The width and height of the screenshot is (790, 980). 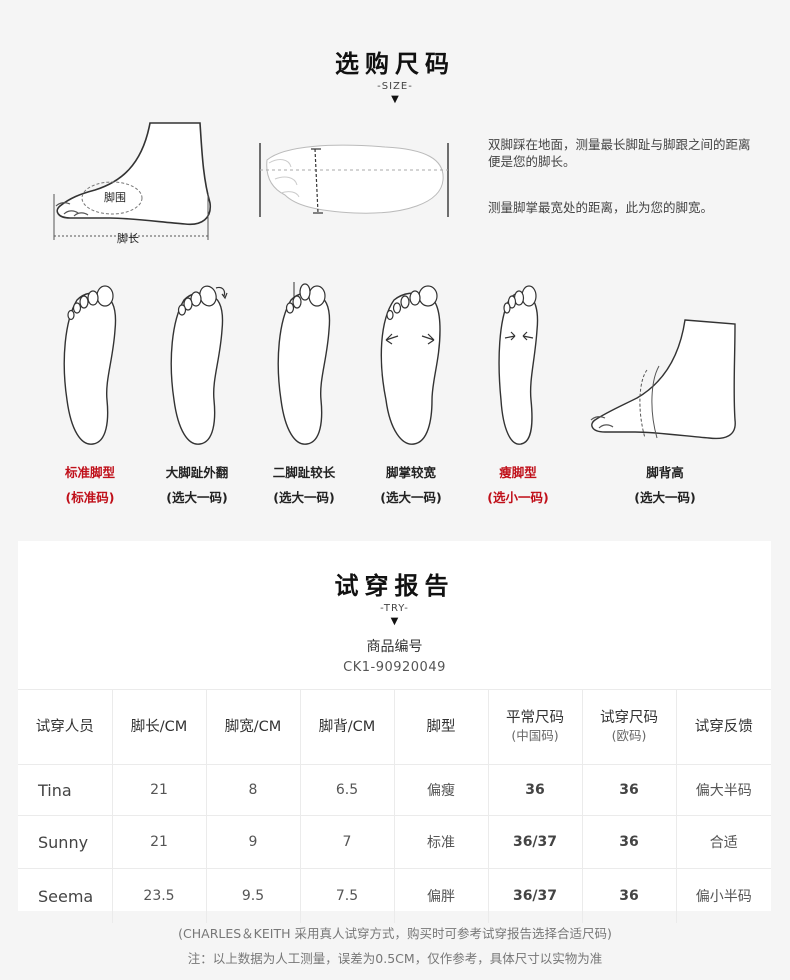 What do you see at coordinates (159, 727) in the screenshot?
I see `header-foot-length: 脚长/CM` at bounding box center [159, 727].